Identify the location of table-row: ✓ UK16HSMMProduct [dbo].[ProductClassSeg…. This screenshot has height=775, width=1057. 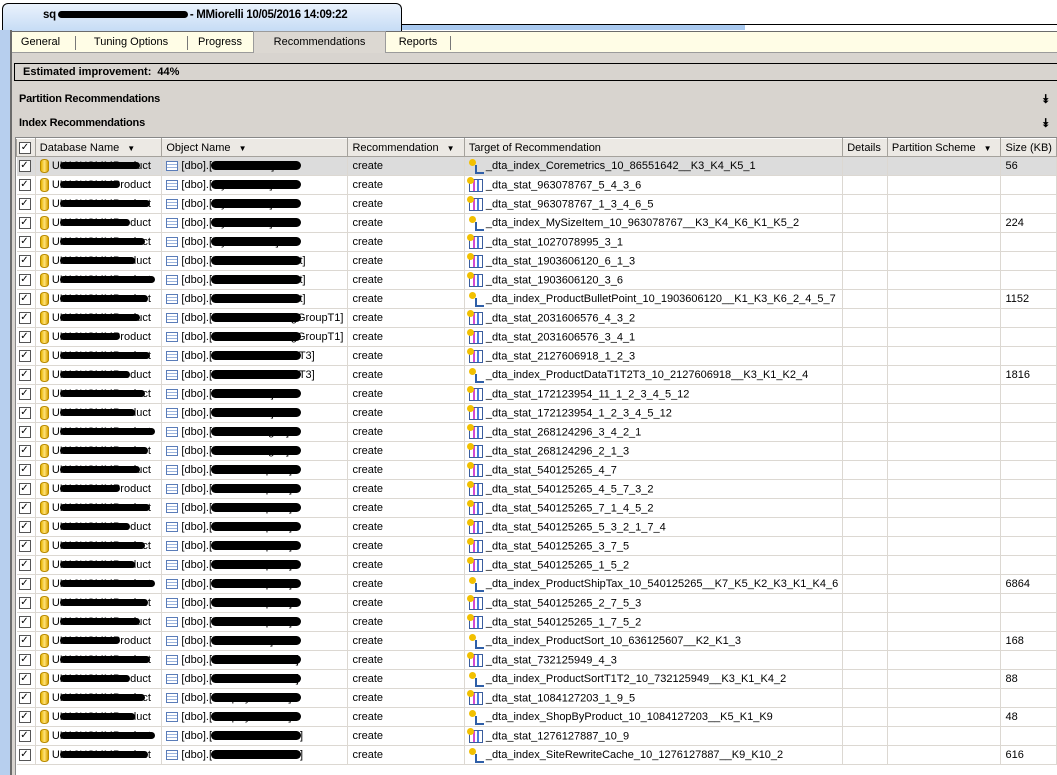
(536, 337).